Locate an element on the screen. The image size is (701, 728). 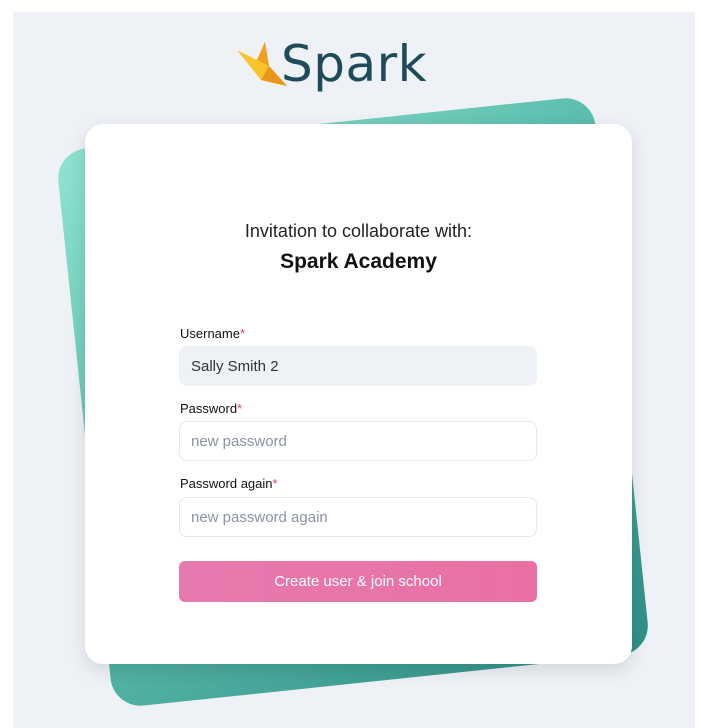
brand-name: Spark is located at coordinates (354, 64).